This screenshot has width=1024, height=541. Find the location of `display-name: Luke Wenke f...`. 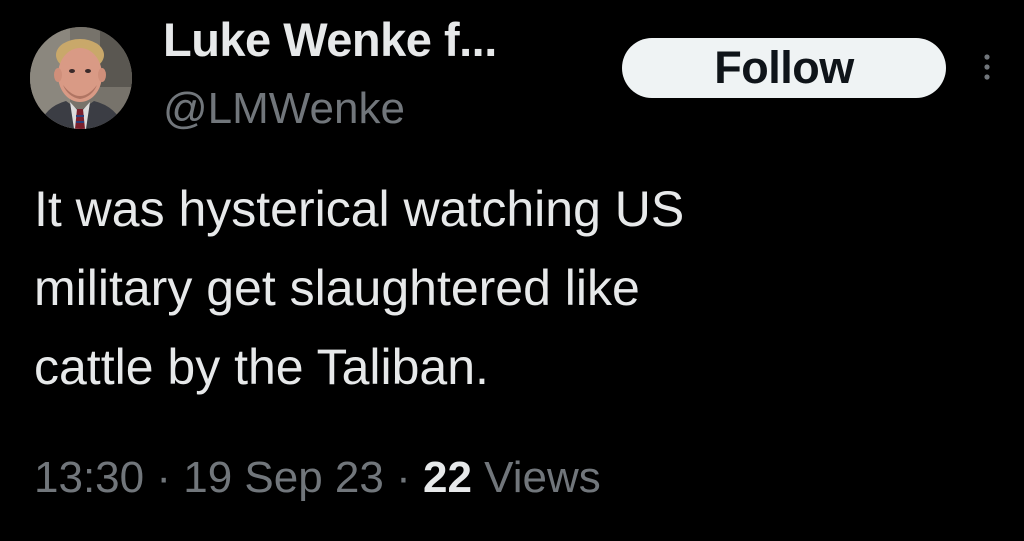

display-name: Luke Wenke f... is located at coordinates (330, 39).